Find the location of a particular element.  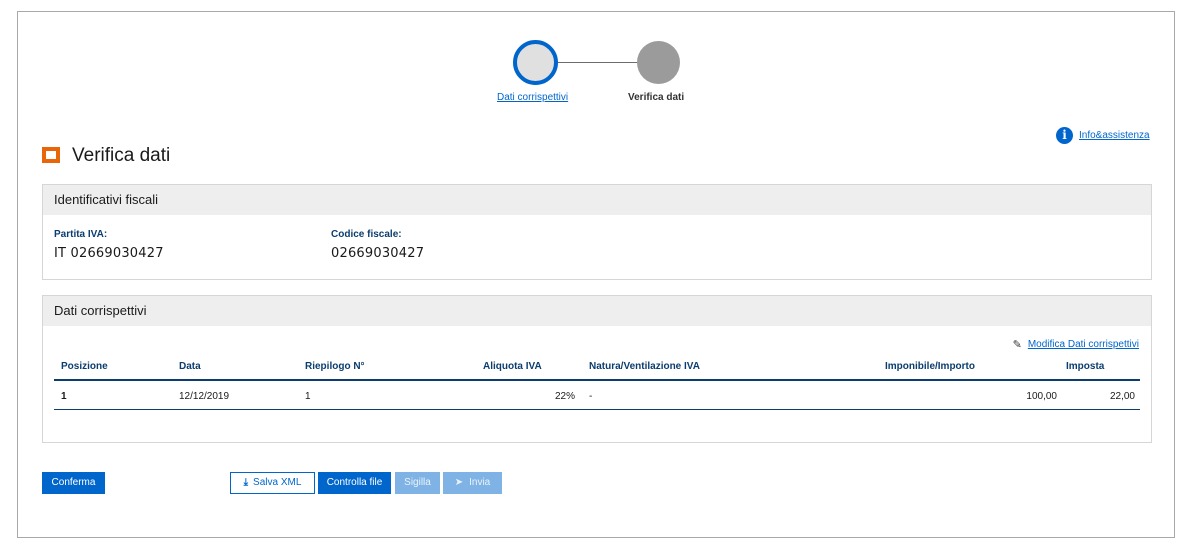

cell-aliquota: 22% is located at coordinates (529, 395).